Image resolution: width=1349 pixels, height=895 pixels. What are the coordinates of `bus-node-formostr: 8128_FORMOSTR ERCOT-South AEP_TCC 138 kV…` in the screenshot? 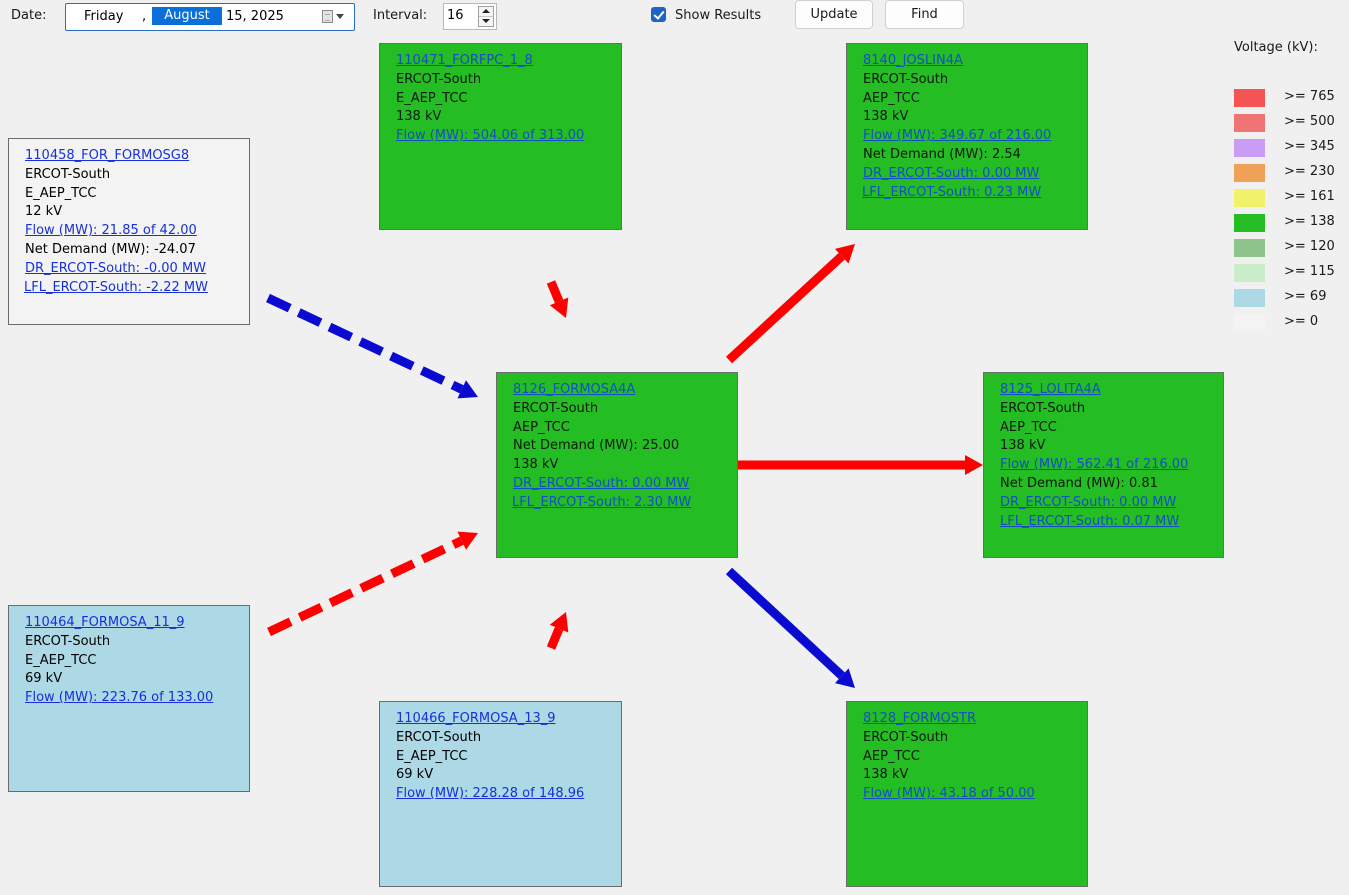 It's located at (967, 794).